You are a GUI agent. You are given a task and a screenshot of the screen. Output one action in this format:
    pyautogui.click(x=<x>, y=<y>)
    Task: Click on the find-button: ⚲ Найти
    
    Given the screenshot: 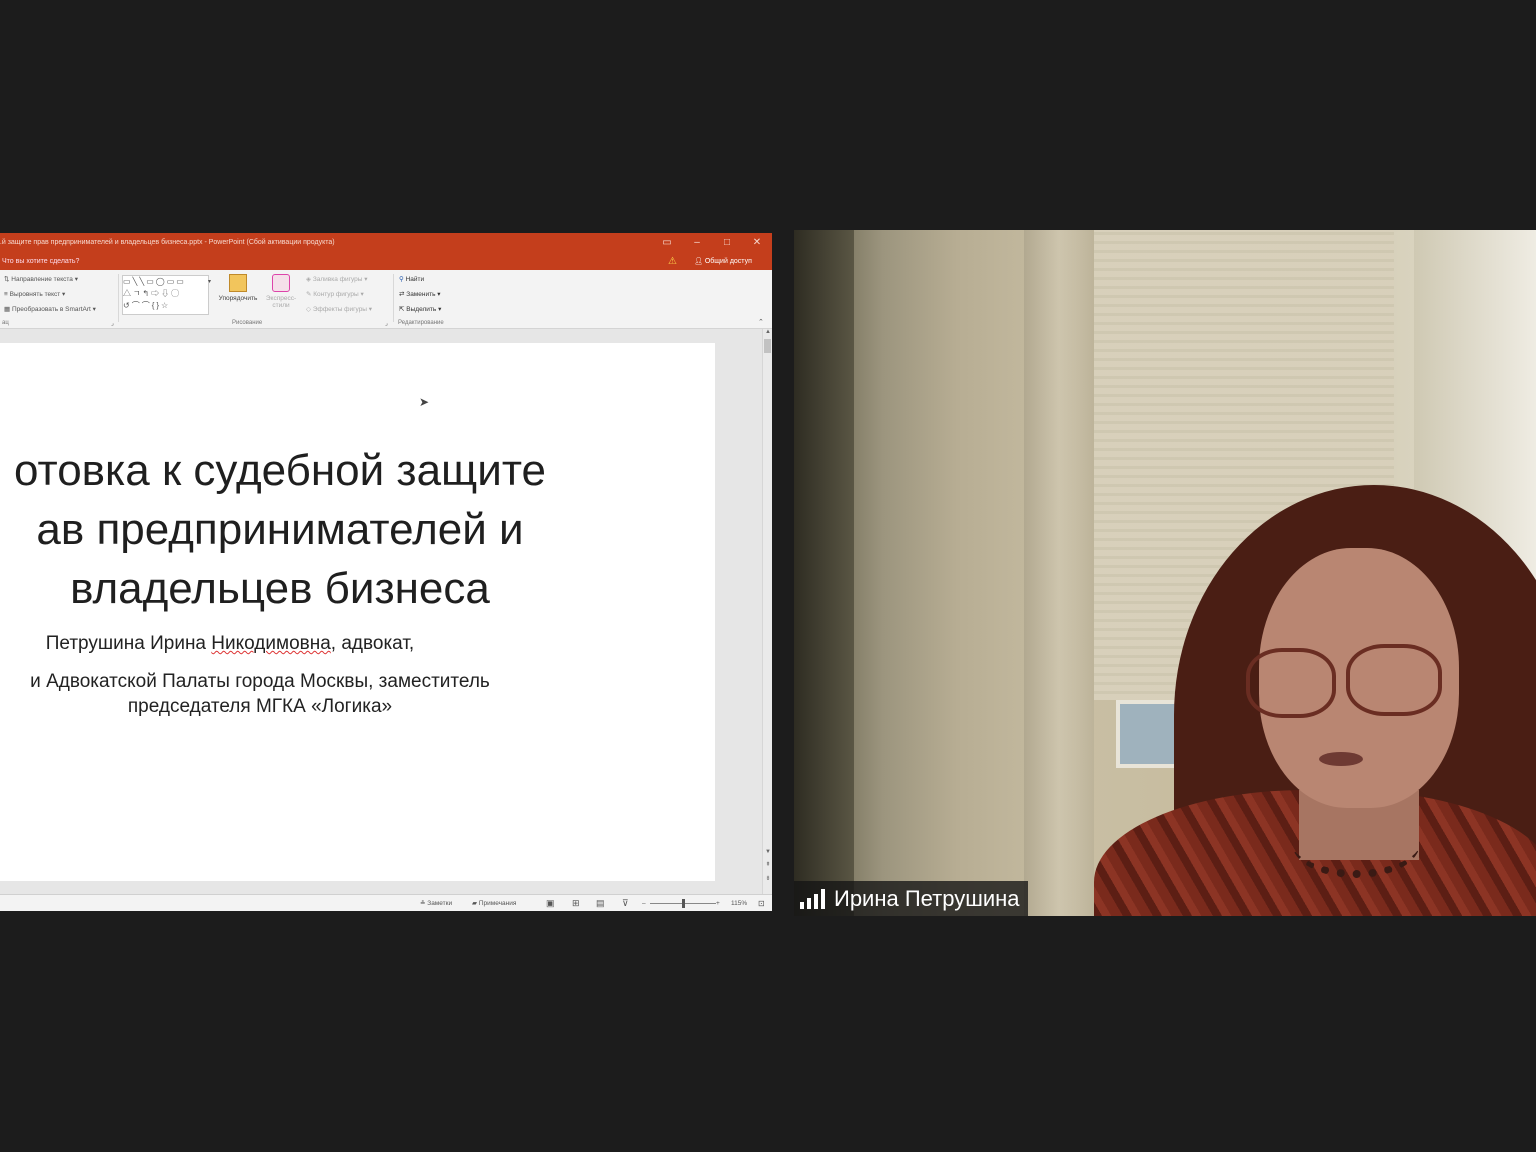 What is the action you would take?
    pyautogui.click(x=411, y=279)
    